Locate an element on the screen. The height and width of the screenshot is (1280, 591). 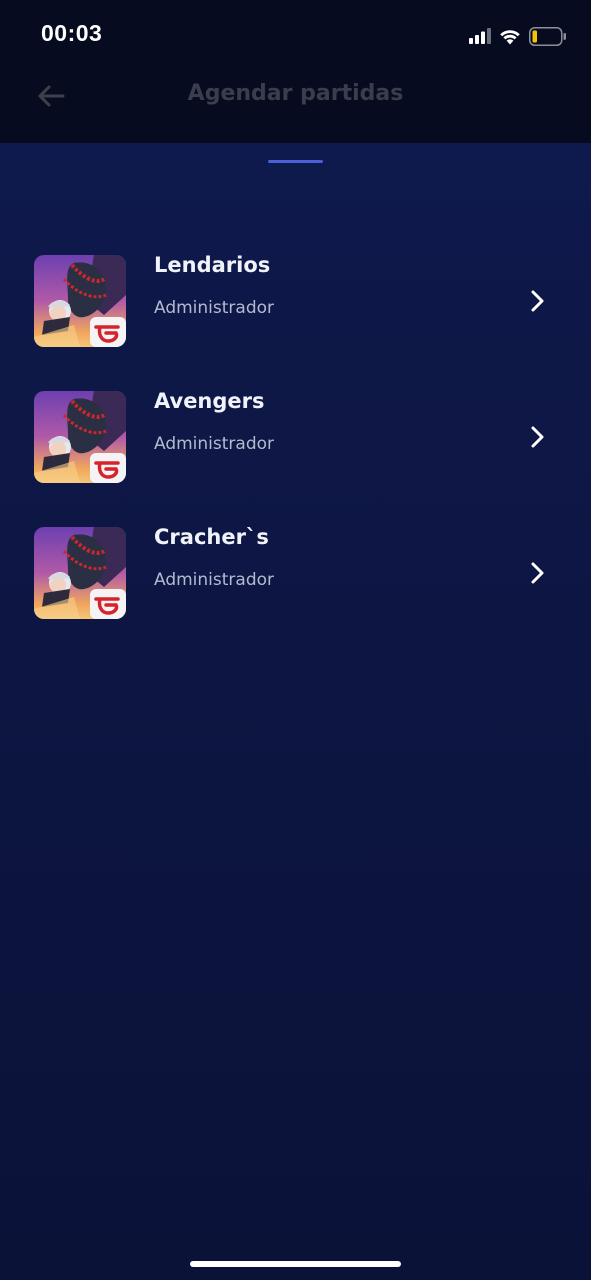
status-time: 00:03 is located at coordinates (72, 33).